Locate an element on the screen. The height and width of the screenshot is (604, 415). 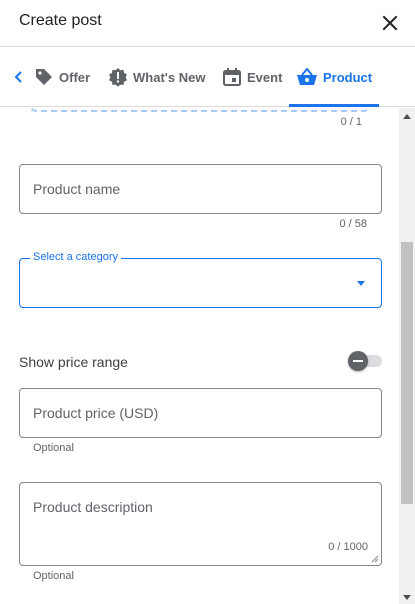
image-counter: 0 / 1 is located at coordinates (351, 122).